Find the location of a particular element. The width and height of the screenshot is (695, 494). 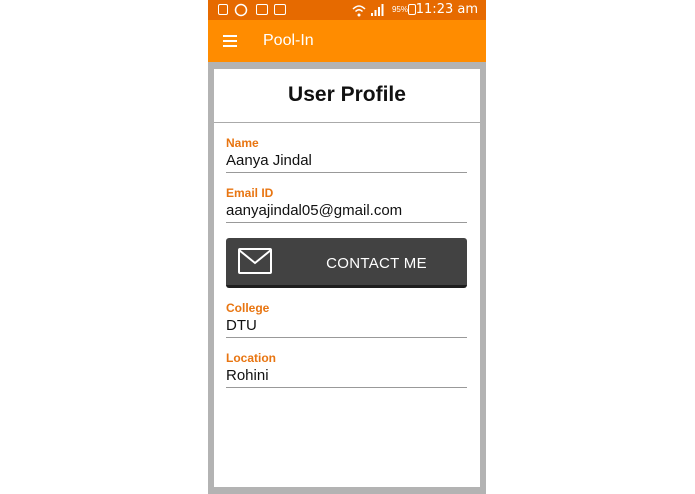

gmail-icon is located at coordinates (280, 9).